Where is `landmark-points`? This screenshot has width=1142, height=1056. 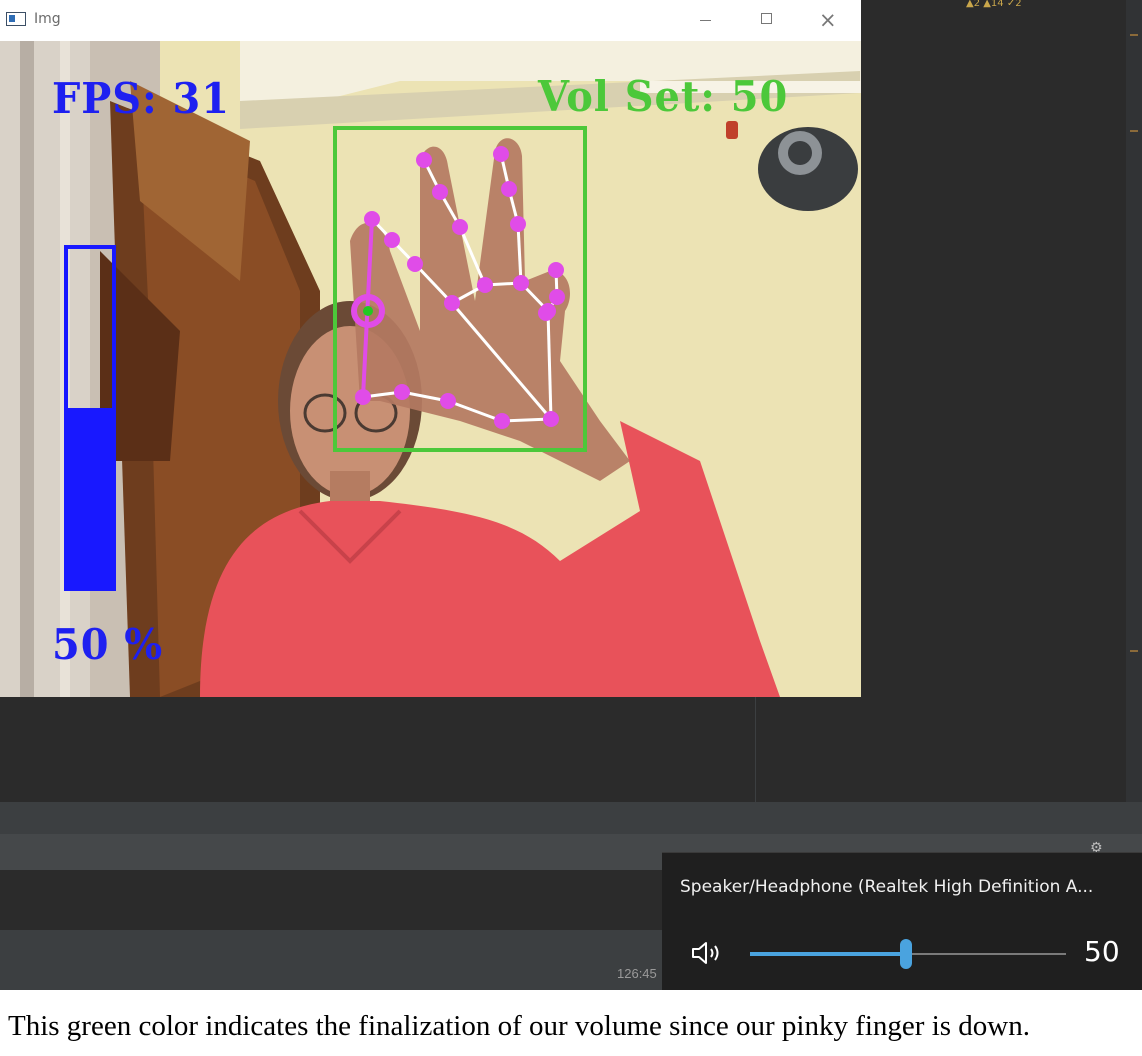 landmark-points is located at coordinates (460, 287).